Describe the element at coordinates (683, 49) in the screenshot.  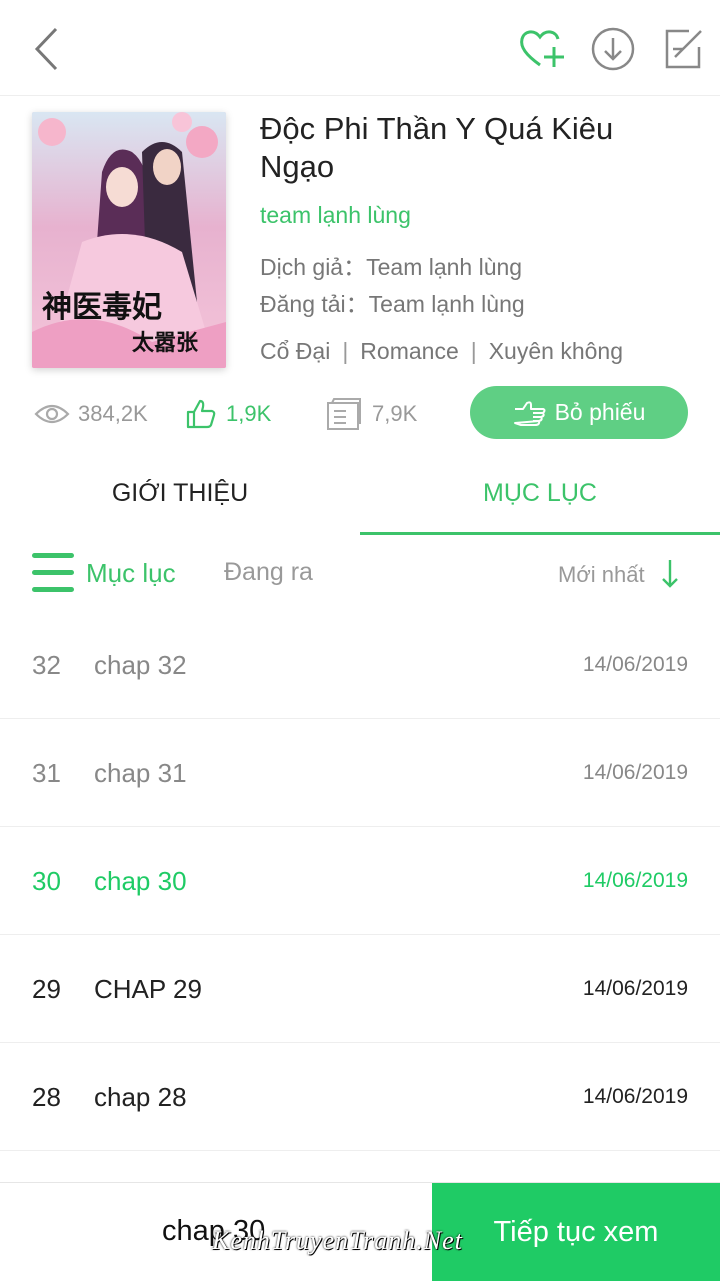
I see `edit-icon` at that location.